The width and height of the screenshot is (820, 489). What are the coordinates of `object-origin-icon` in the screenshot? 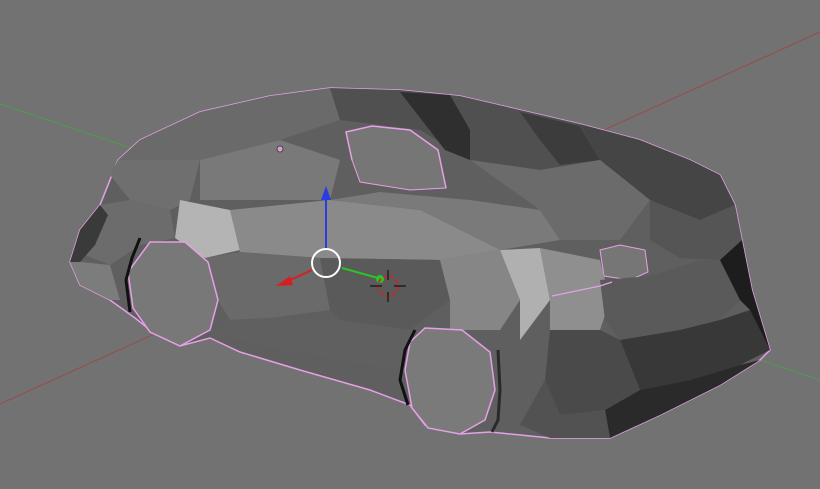 It's located at (280, 149).